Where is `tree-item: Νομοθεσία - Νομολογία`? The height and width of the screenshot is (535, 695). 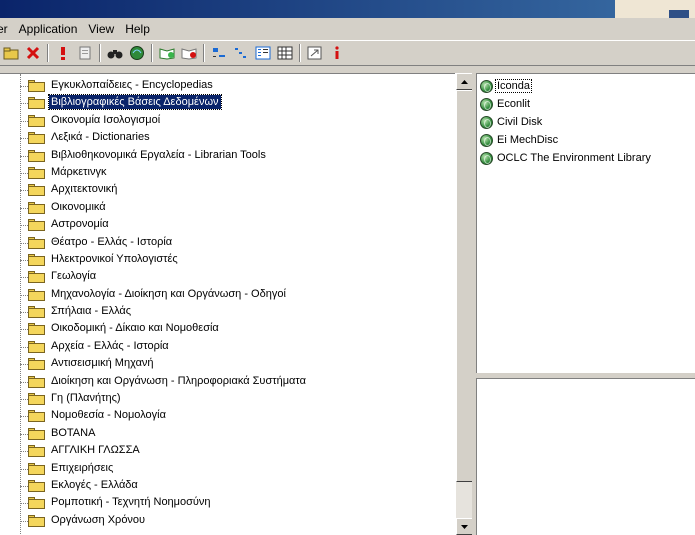
tree-item: Νομοθεσία - Νομολογία is located at coordinates (226, 415).